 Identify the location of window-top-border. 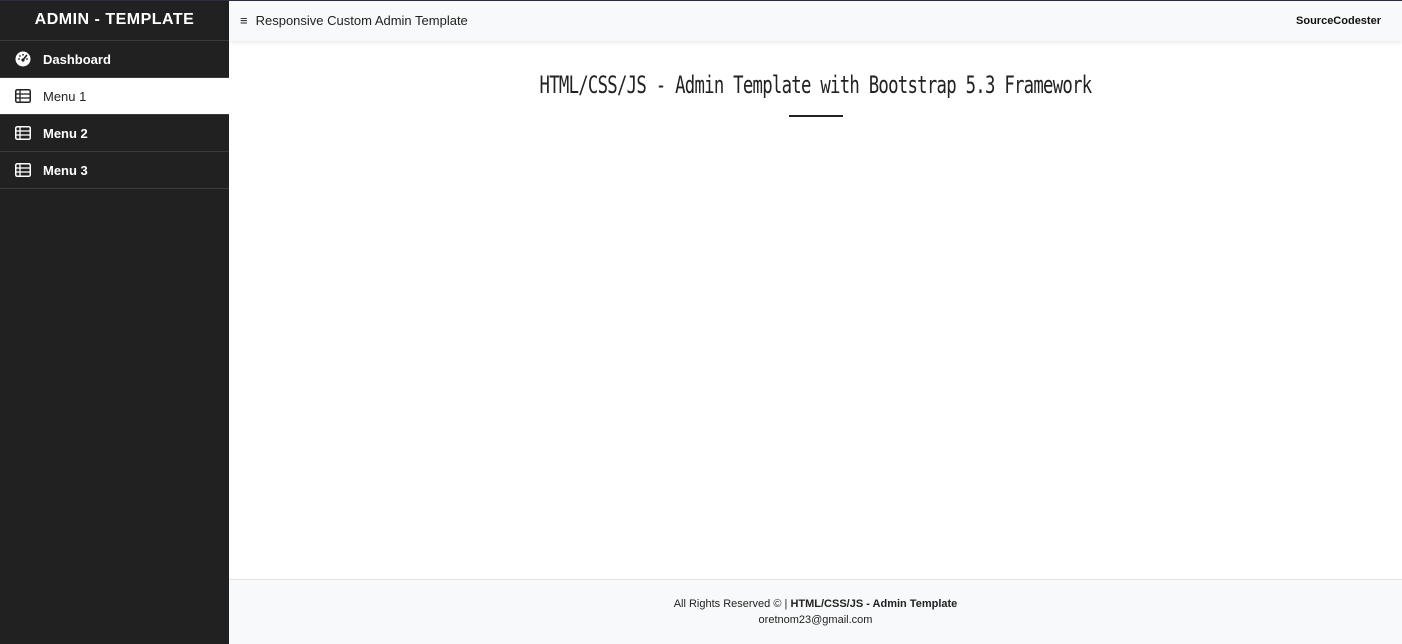
(701, 0).